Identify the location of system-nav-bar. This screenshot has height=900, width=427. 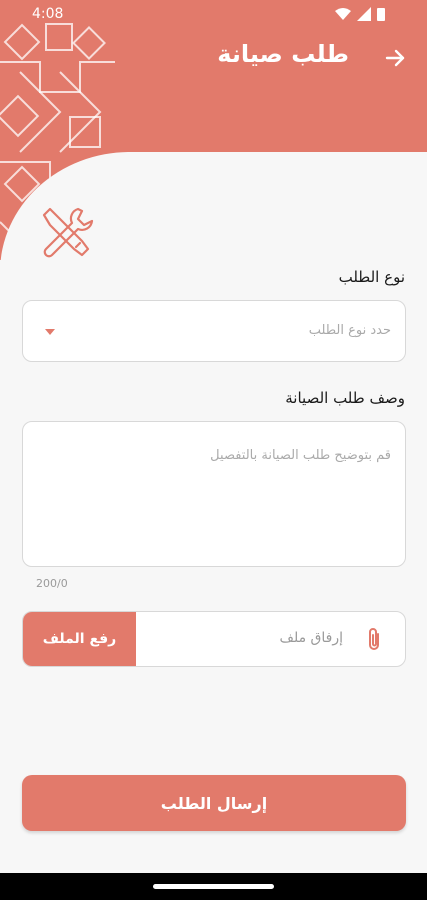
(213, 886).